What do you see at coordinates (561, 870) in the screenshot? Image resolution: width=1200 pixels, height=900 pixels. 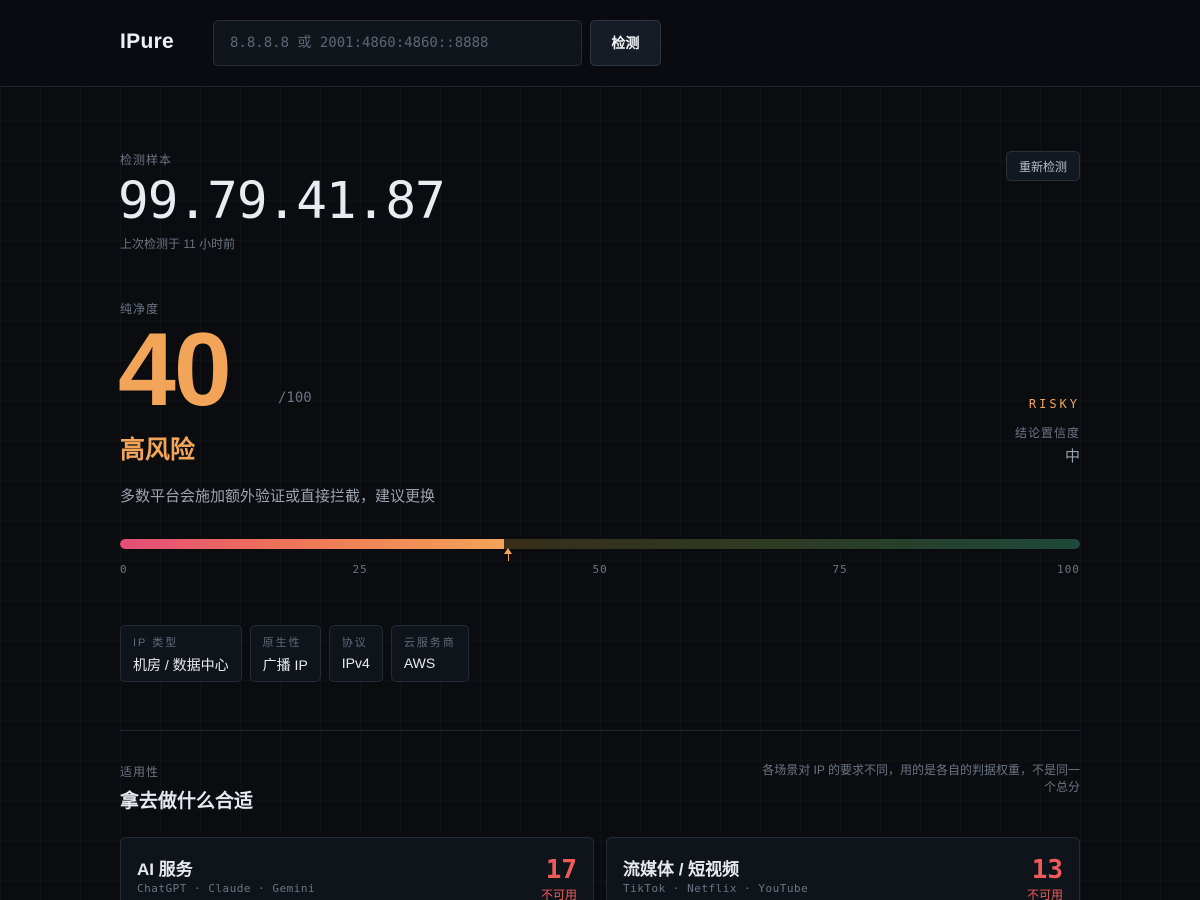 I see `card-score: 17` at bounding box center [561, 870].